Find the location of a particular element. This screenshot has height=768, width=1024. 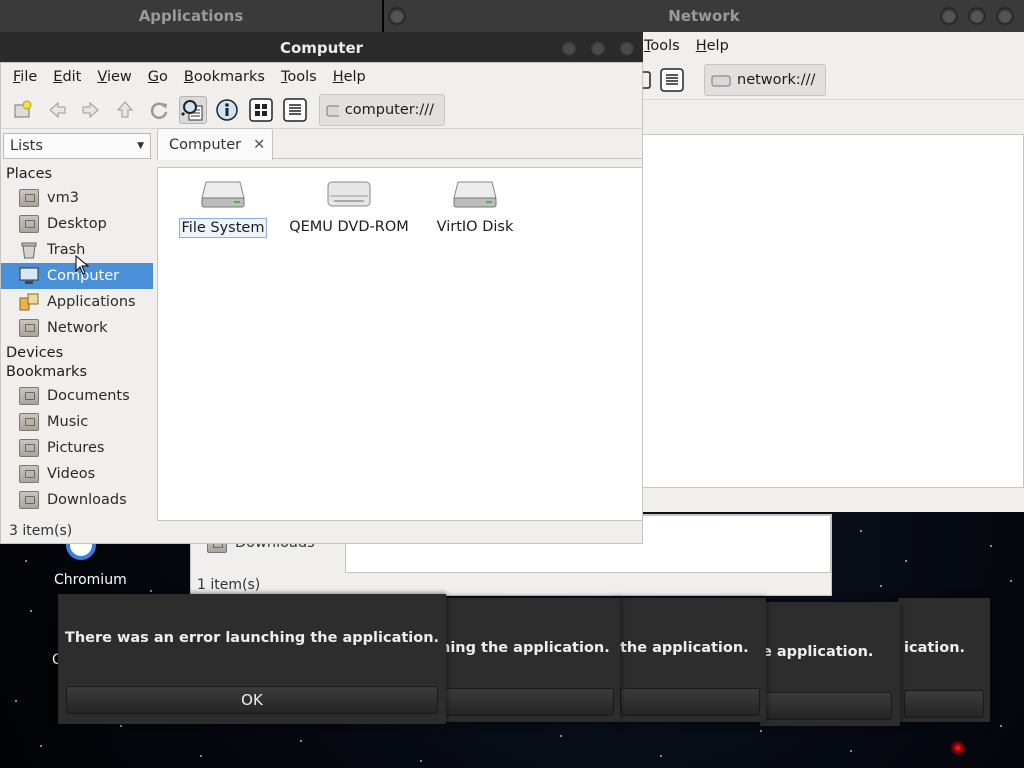

status-text: 1 item(s) is located at coordinates (229, 585).